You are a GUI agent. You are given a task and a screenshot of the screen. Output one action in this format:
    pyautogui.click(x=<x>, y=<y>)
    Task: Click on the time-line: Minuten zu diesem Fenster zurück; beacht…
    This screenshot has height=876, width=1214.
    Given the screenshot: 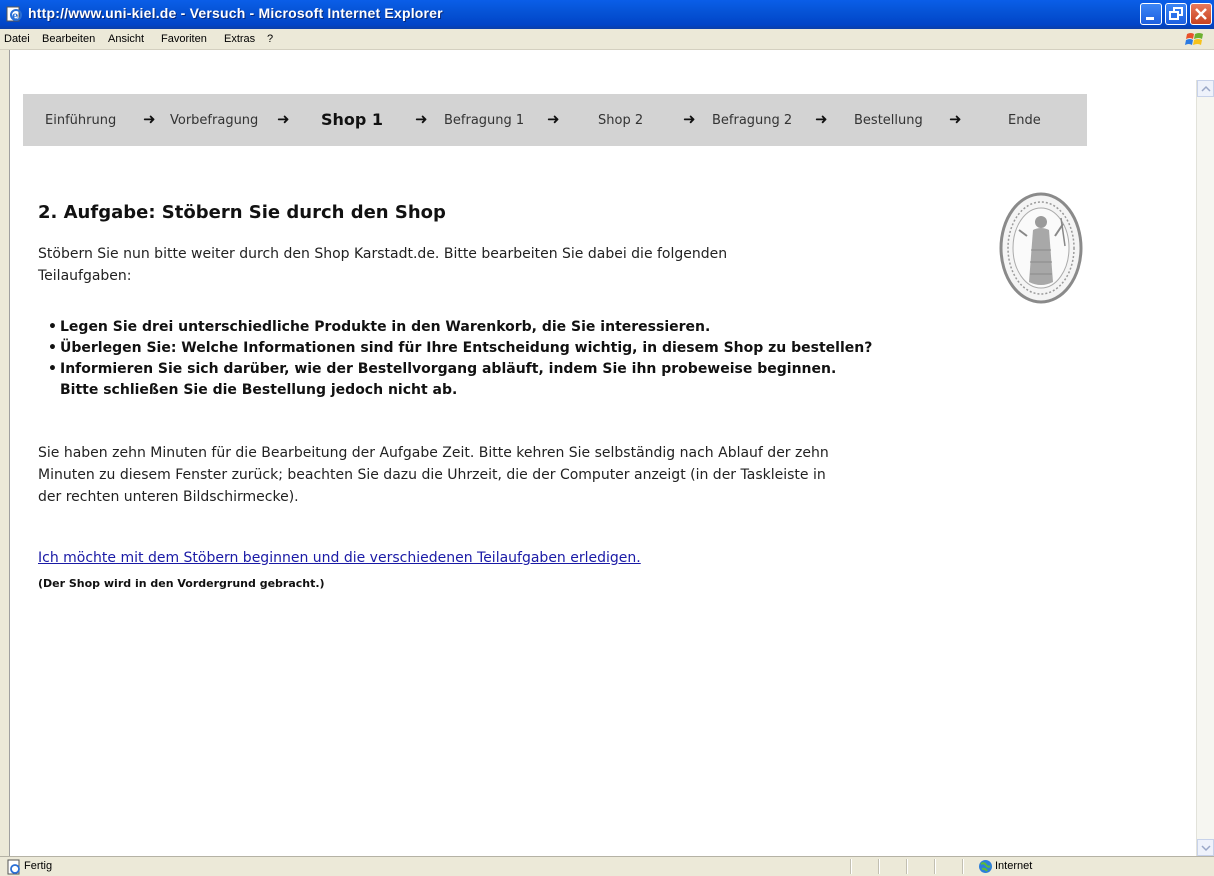 What is the action you would take?
    pyautogui.click(x=432, y=475)
    